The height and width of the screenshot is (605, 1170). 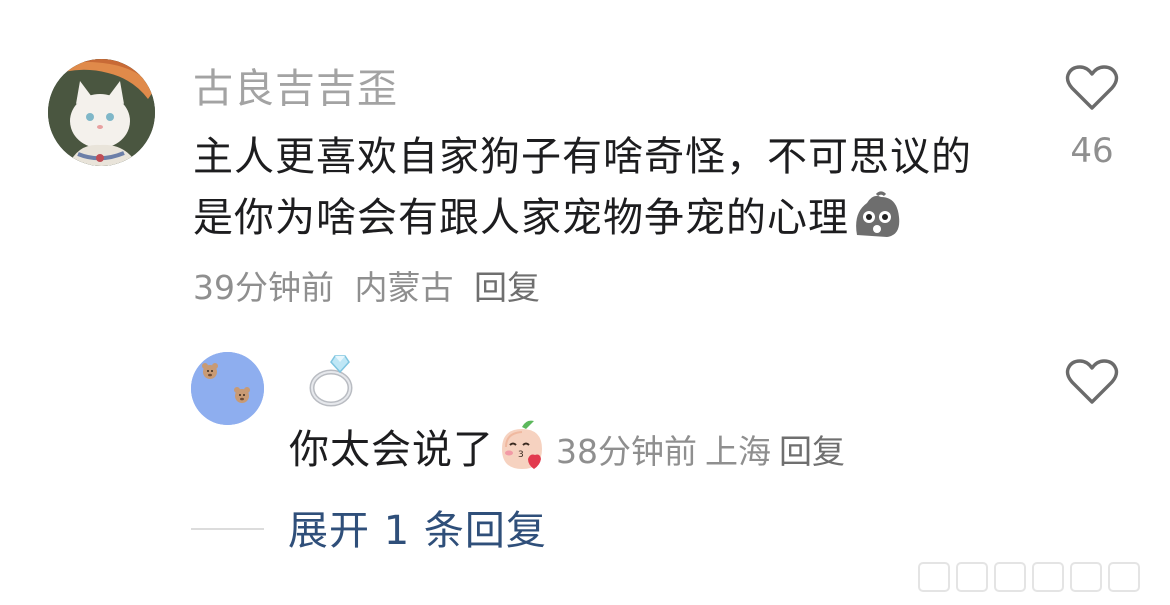 I want to click on commenter-avatar, so click(x=101, y=112).